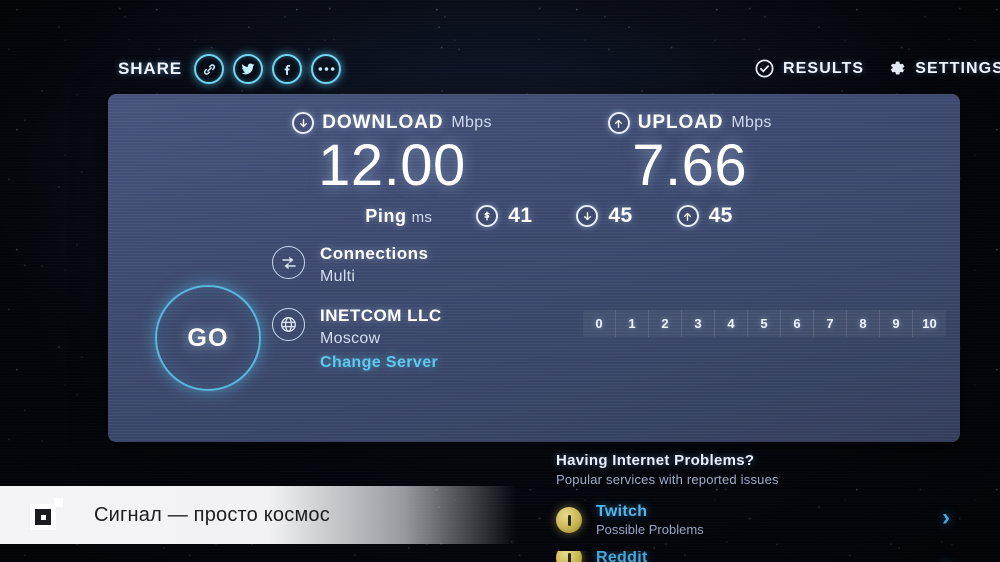  Describe the element at coordinates (604, 216) in the screenshot. I see `ping-download: 45` at that location.